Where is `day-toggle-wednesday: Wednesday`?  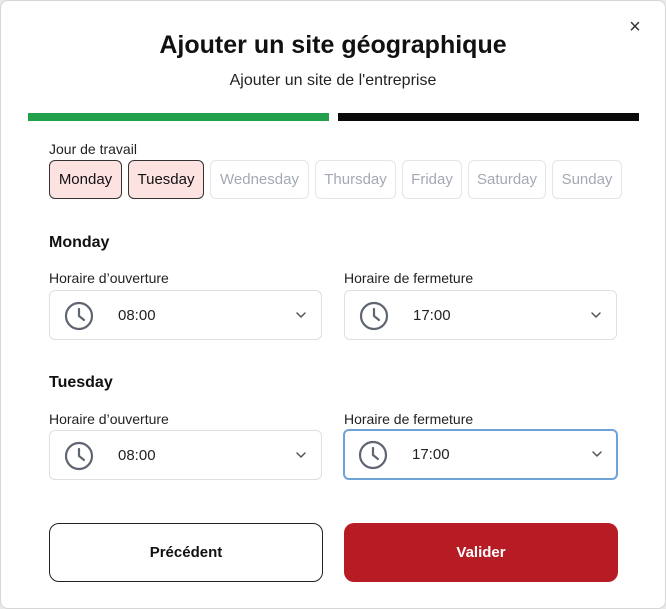 day-toggle-wednesday: Wednesday is located at coordinates (259, 179).